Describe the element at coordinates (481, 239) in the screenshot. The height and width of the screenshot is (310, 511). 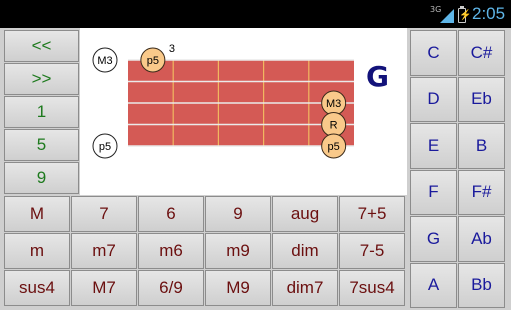
I see `root-note-button: Ab` at that location.